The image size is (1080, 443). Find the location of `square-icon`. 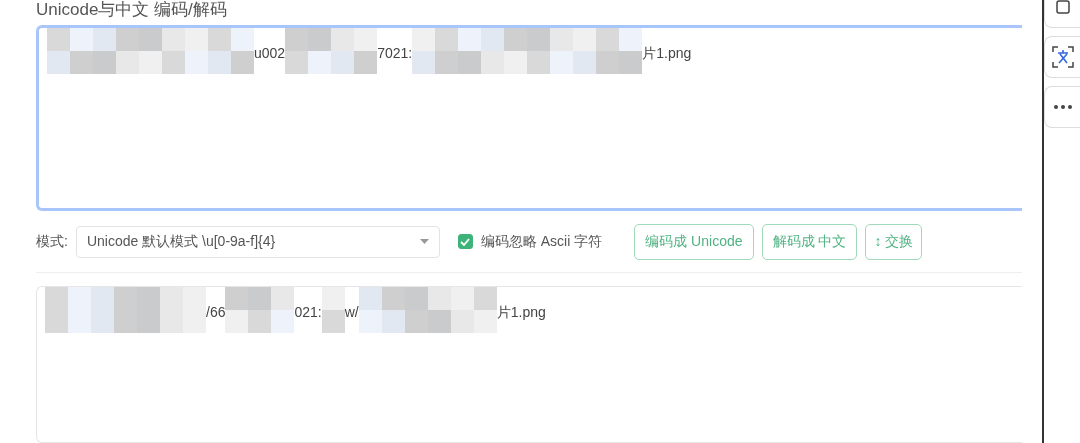

square-icon is located at coordinates (1062, 7).